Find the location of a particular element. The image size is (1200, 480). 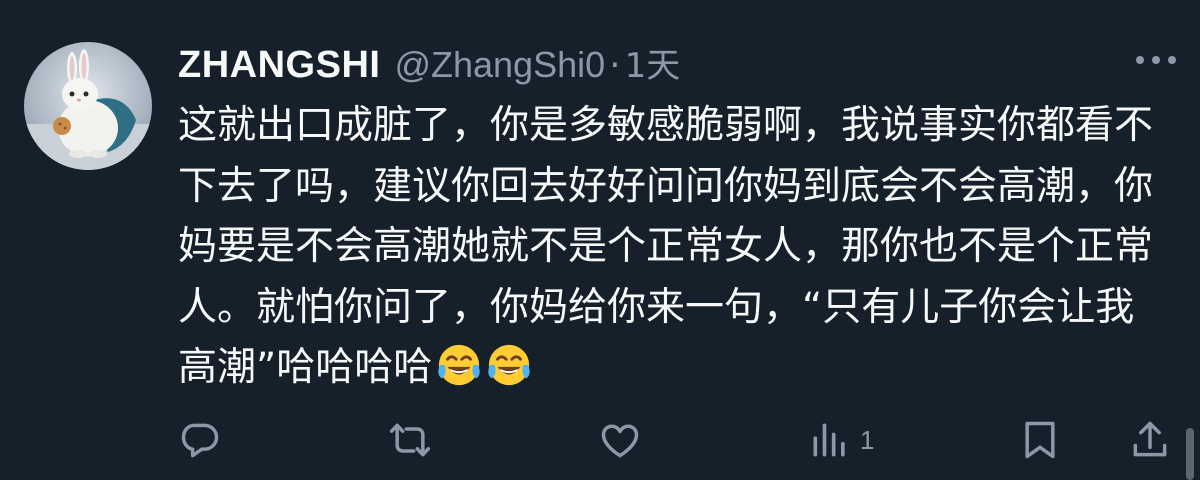

share-icon is located at coordinates (1150, 439).